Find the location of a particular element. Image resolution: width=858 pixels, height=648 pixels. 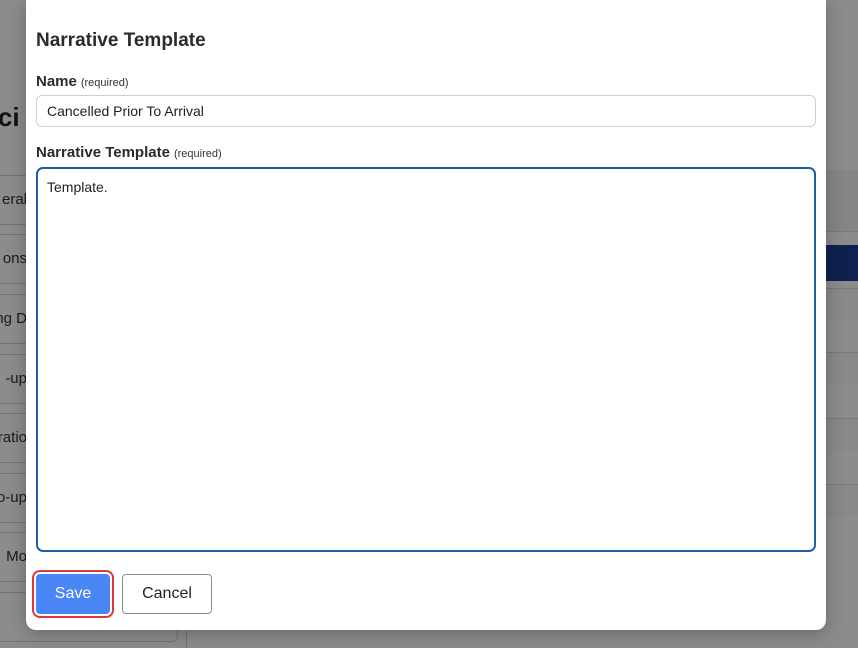

template-label-text: Narrative Template is located at coordinates (103, 152).